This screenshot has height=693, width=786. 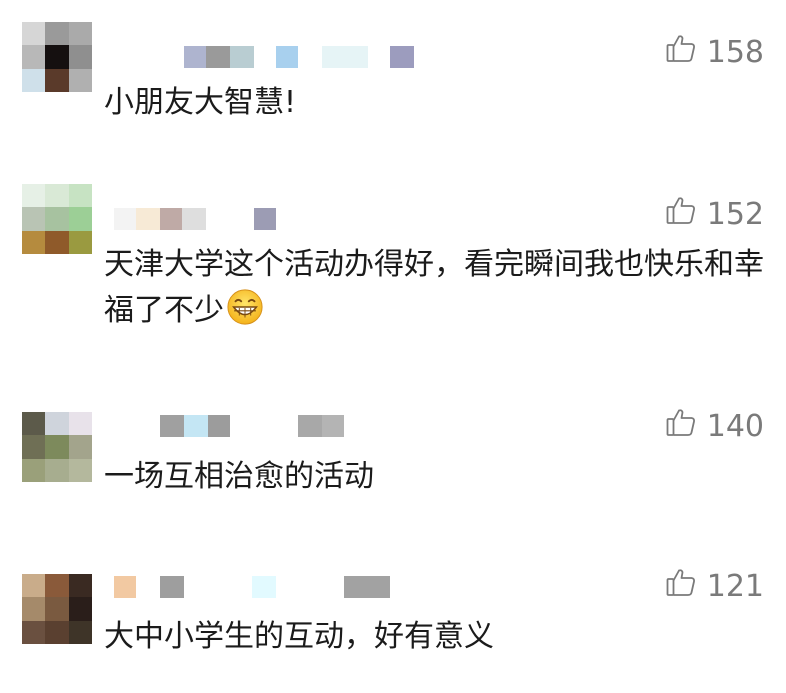 I want to click on like-button: 140, so click(x=714, y=426).